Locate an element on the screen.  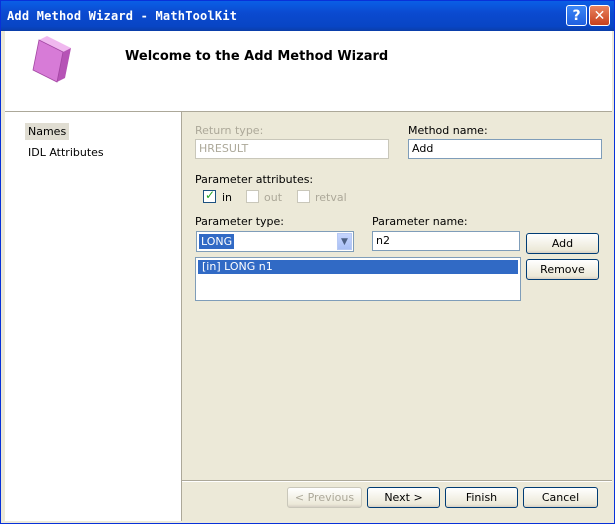
in-label: in is located at coordinates (227, 197).